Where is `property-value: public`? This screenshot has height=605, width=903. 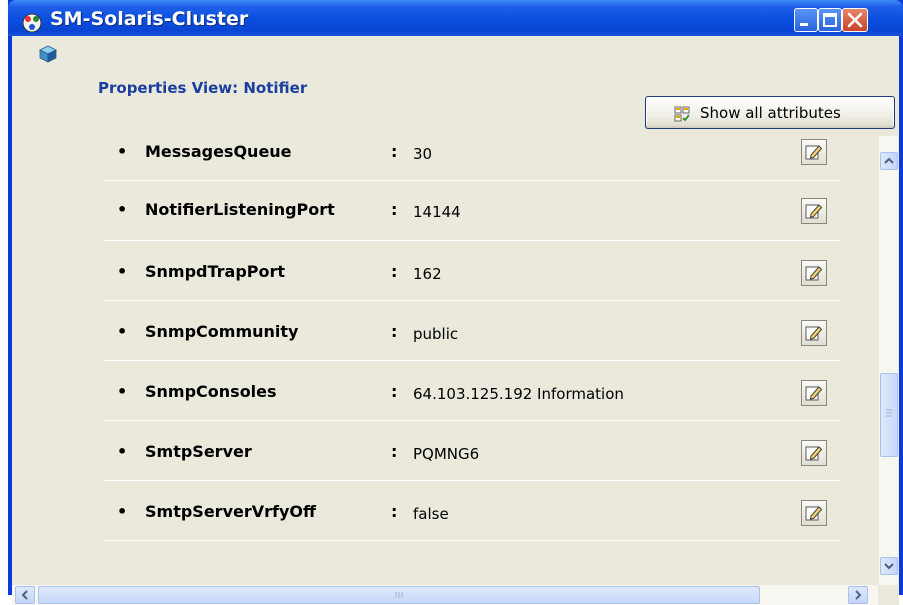 property-value: public is located at coordinates (436, 334).